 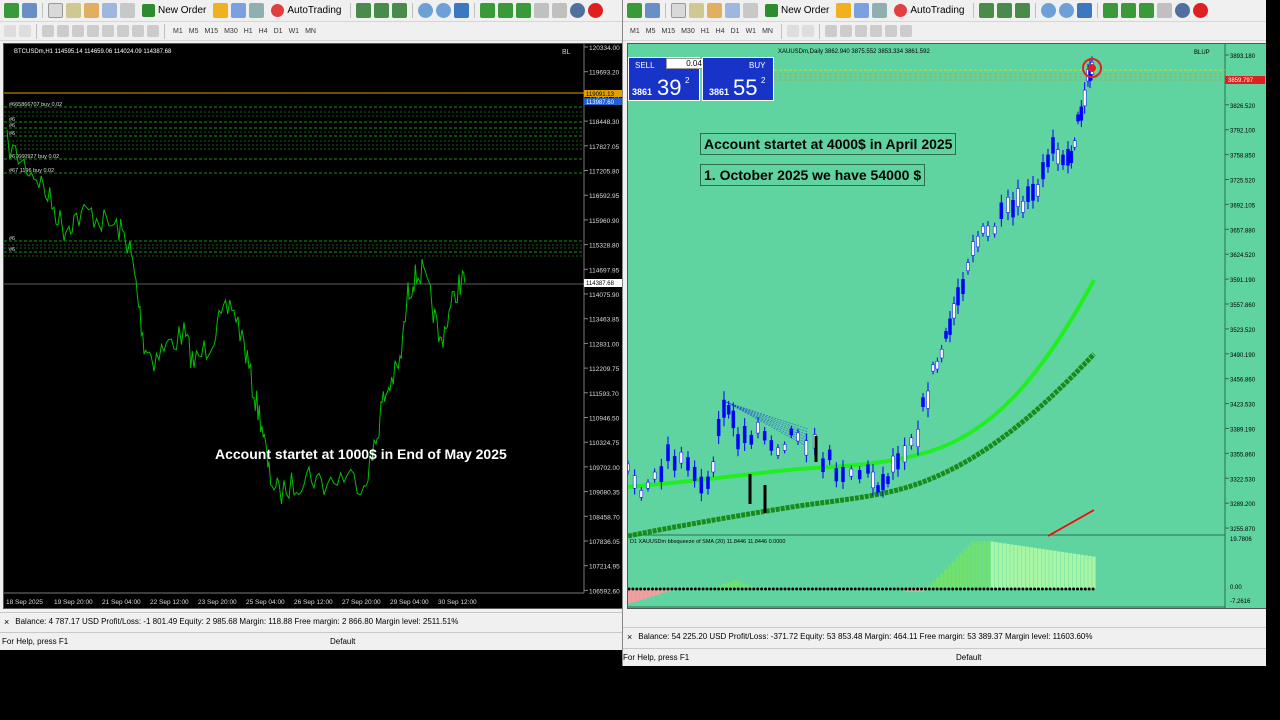 What do you see at coordinates (1047, 569) in the screenshot?
I see `histogram-bar` at bounding box center [1047, 569].